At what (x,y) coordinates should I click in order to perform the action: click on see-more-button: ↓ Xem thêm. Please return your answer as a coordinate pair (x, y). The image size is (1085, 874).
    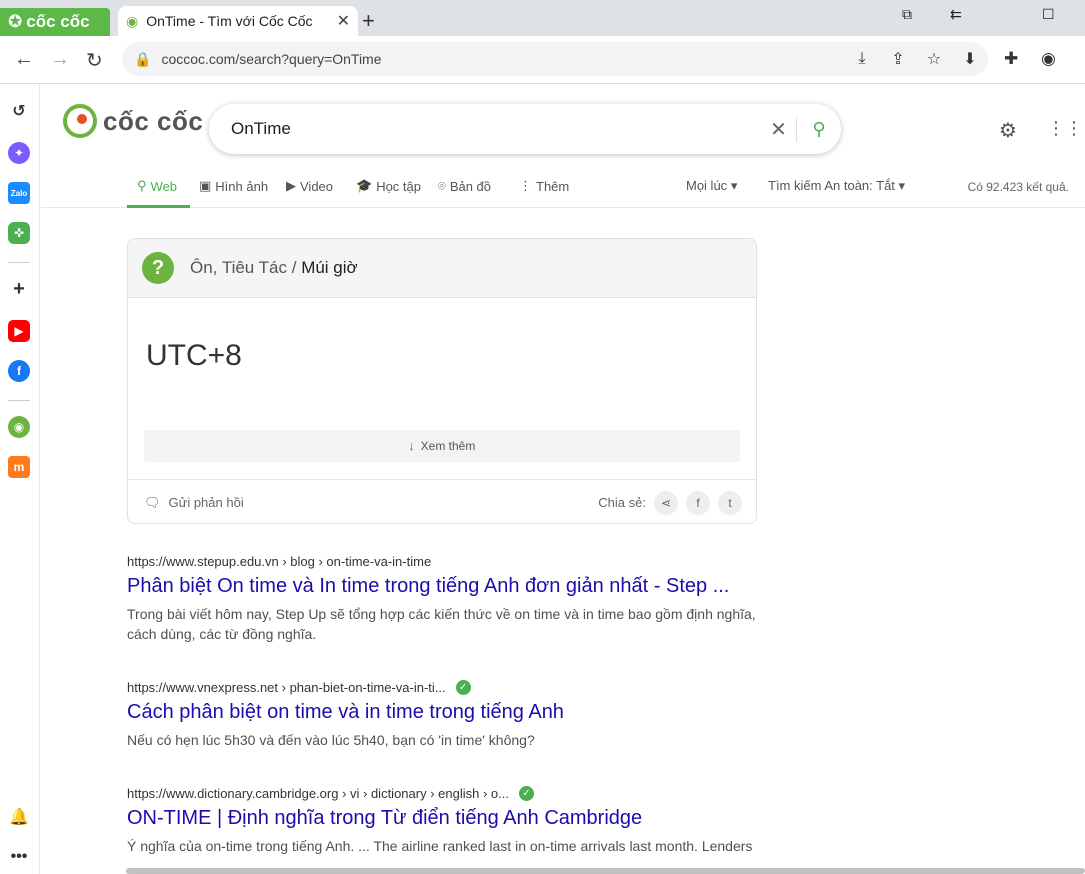
    Looking at the image, I should click on (442, 446).